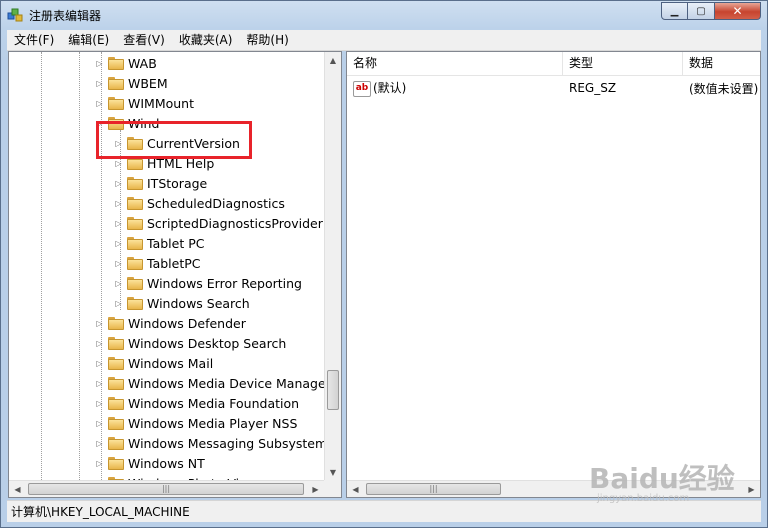 Image resolution: width=768 pixels, height=528 pixels. Describe the element at coordinates (131, 83) in the screenshot. I see `tree-item: ▷ WBEM` at that location.